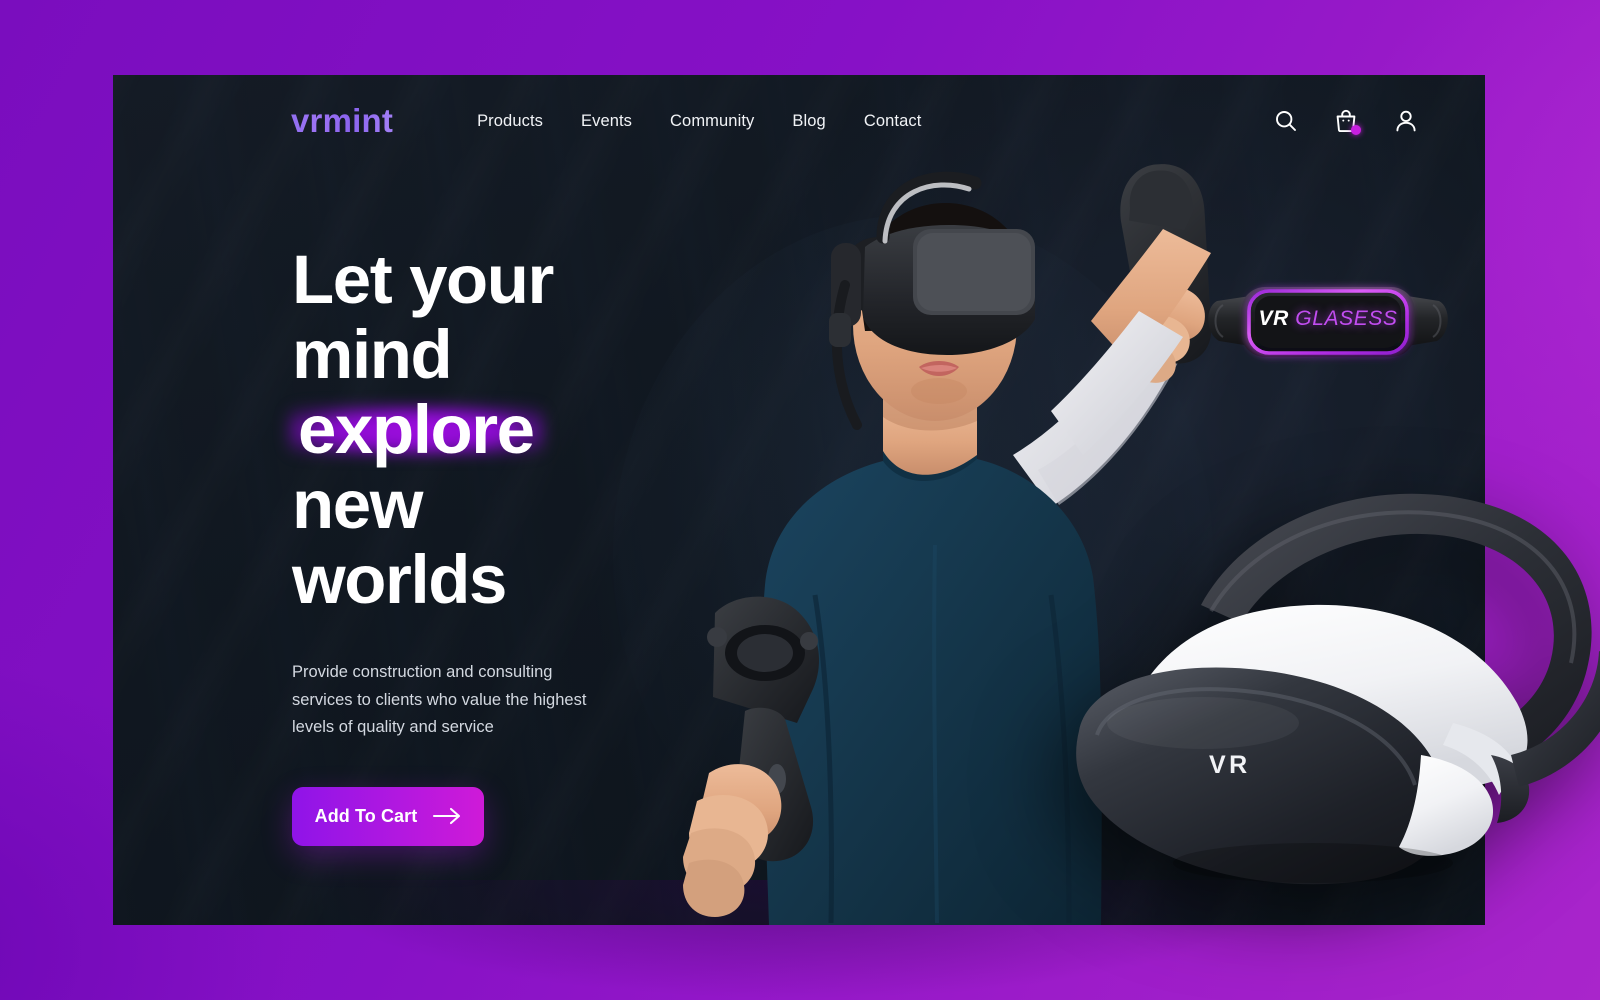  What do you see at coordinates (893, 121) in the screenshot?
I see `nav-link-contact: Contact` at bounding box center [893, 121].